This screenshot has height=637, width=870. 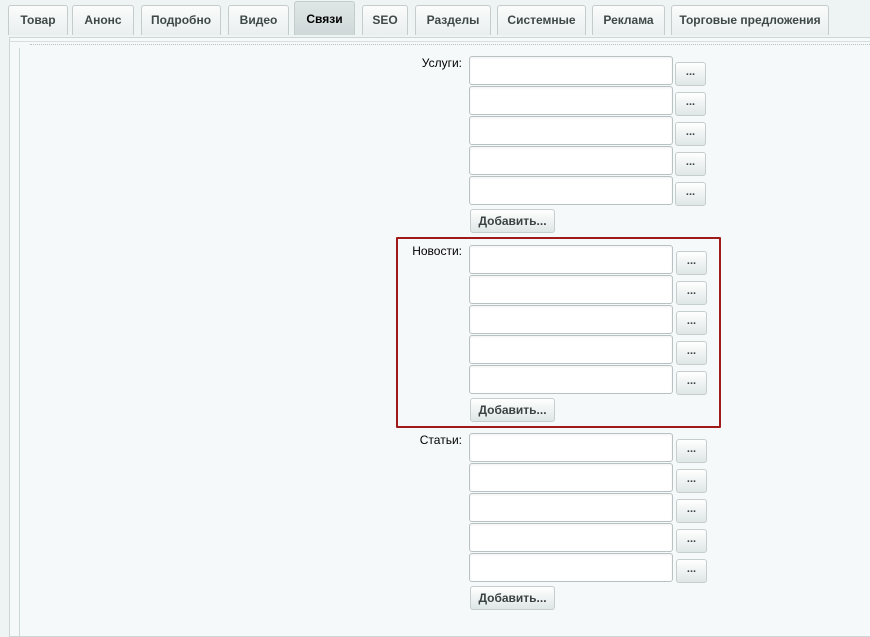 What do you see at coordinates (541, 20) in the screenshot?
I see `tab-sistemnye: Системные` at bounding box center [541, 20].